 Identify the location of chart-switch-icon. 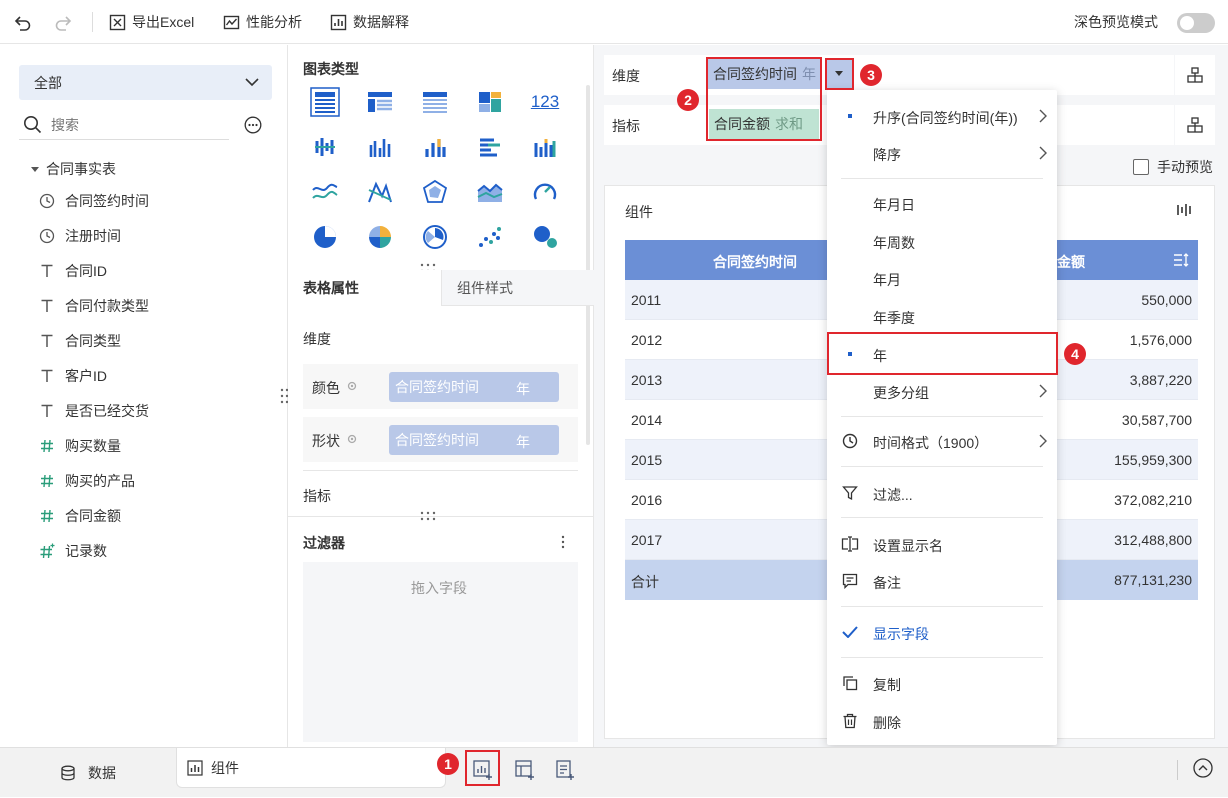
(1184, 210).